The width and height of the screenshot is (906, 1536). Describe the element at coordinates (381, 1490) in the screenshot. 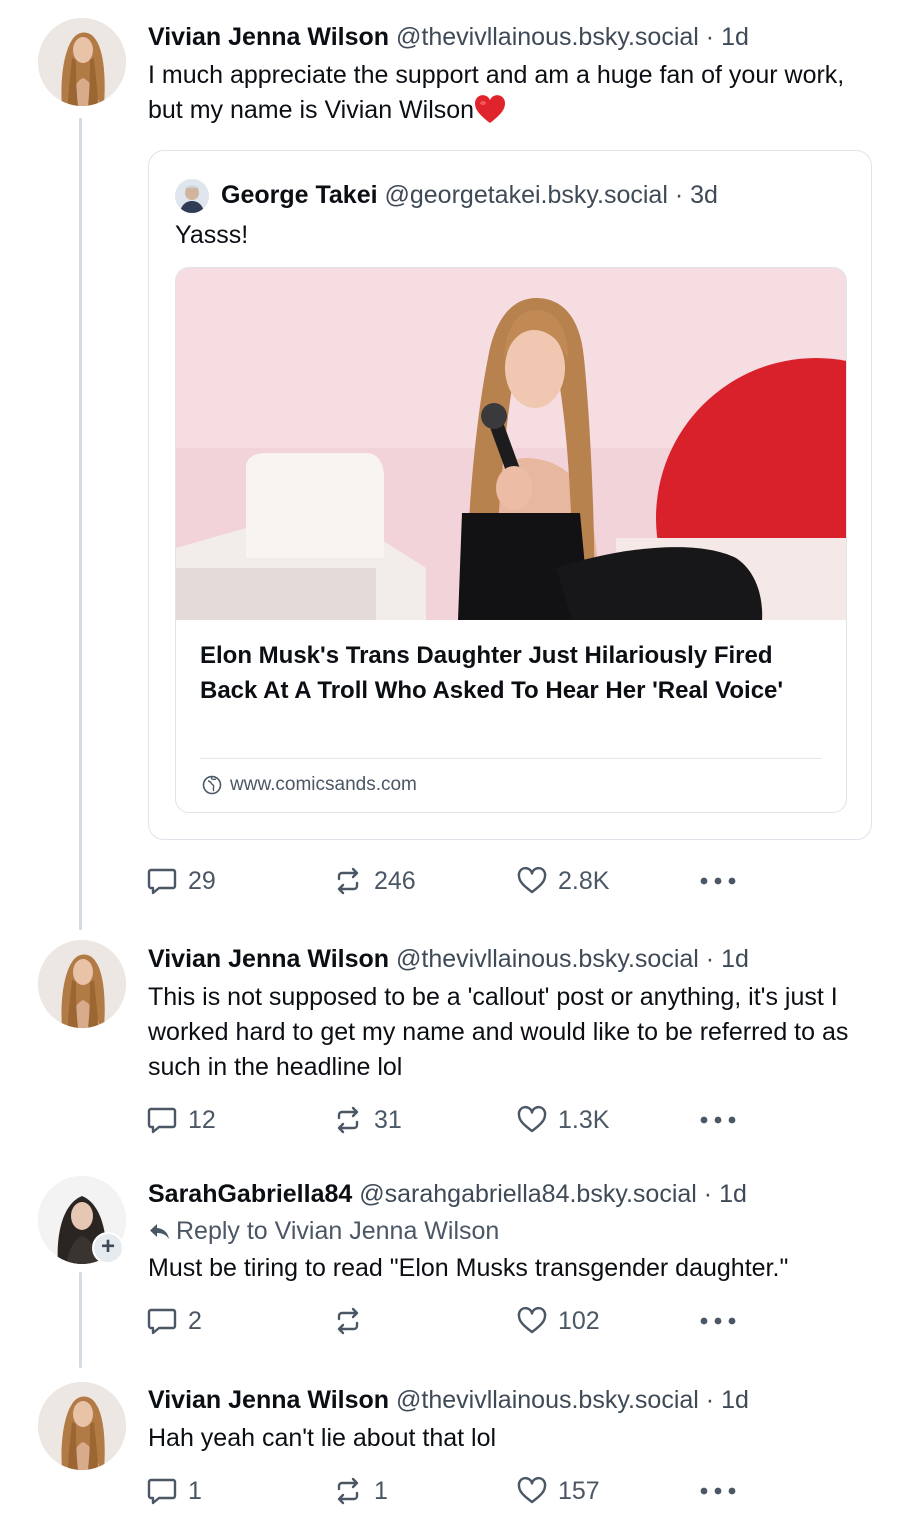

I see `repost-count: 1` at that location.